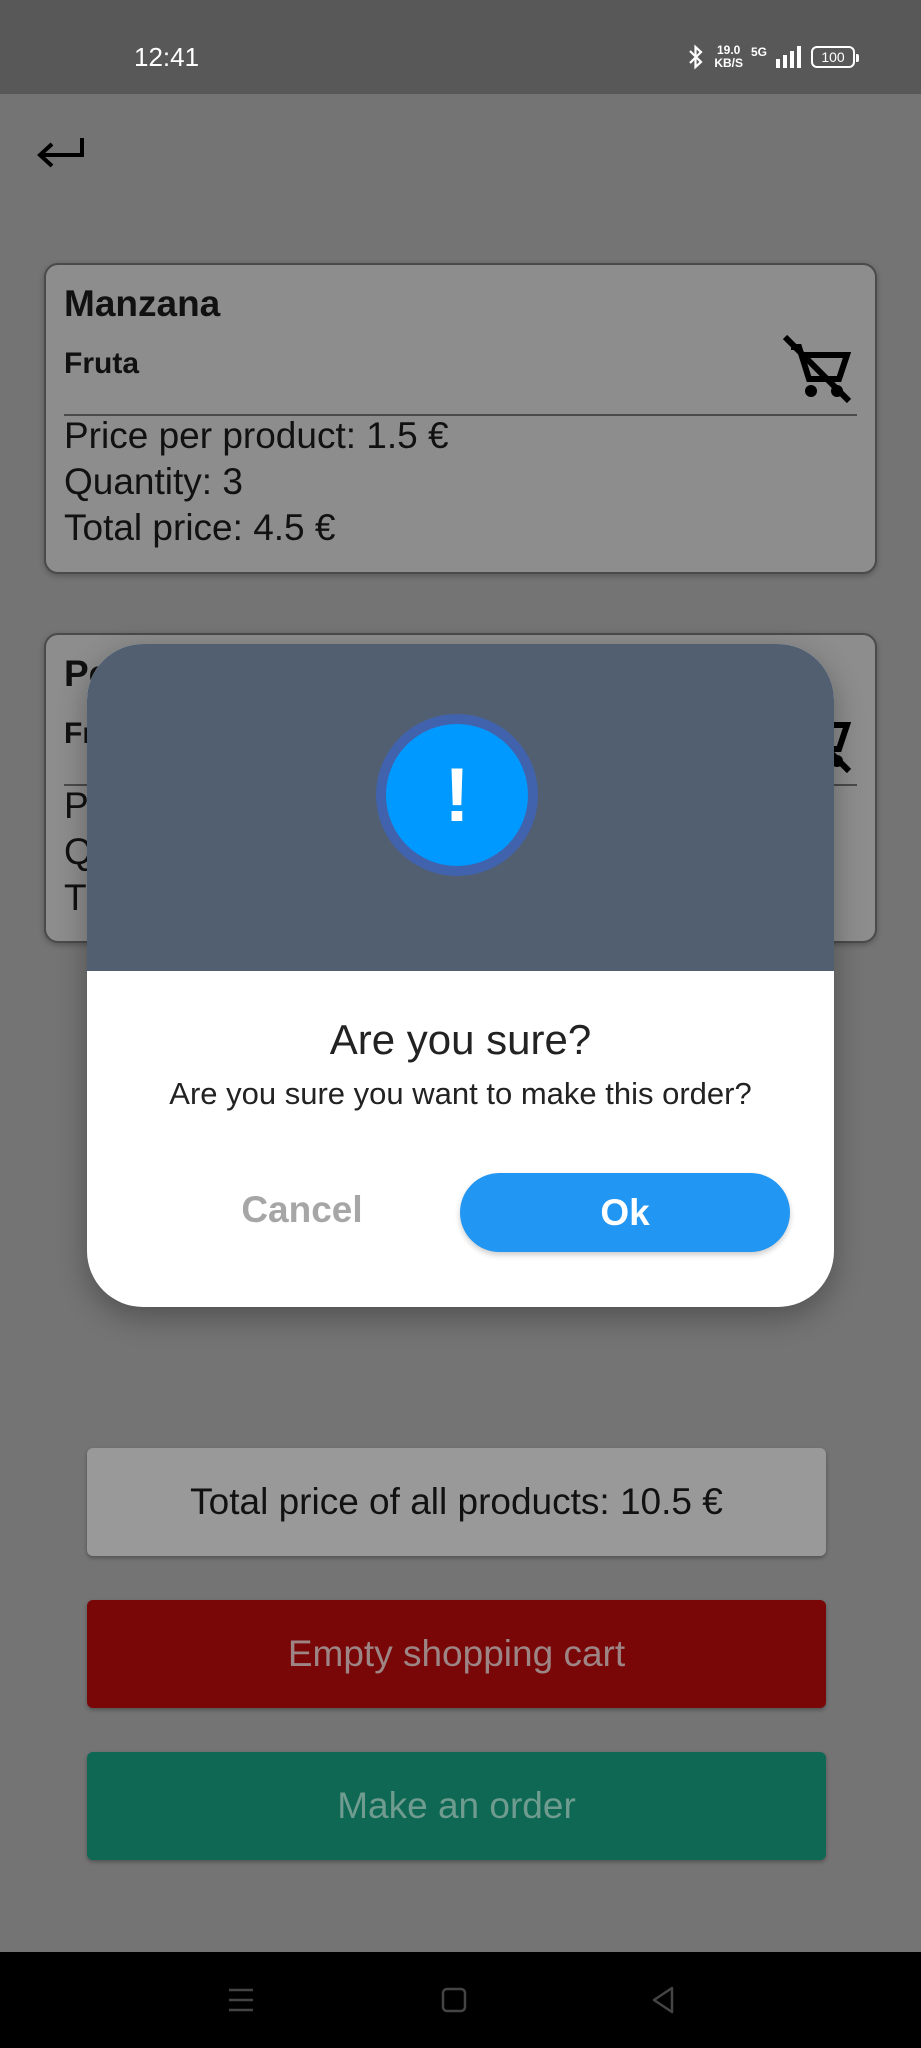 The height and width of the screenshot is (2048, 921). What do you see at coordinates (75, 897) in the screenshot?
I see `item-total-price: T` at bounding box center [75, 897].